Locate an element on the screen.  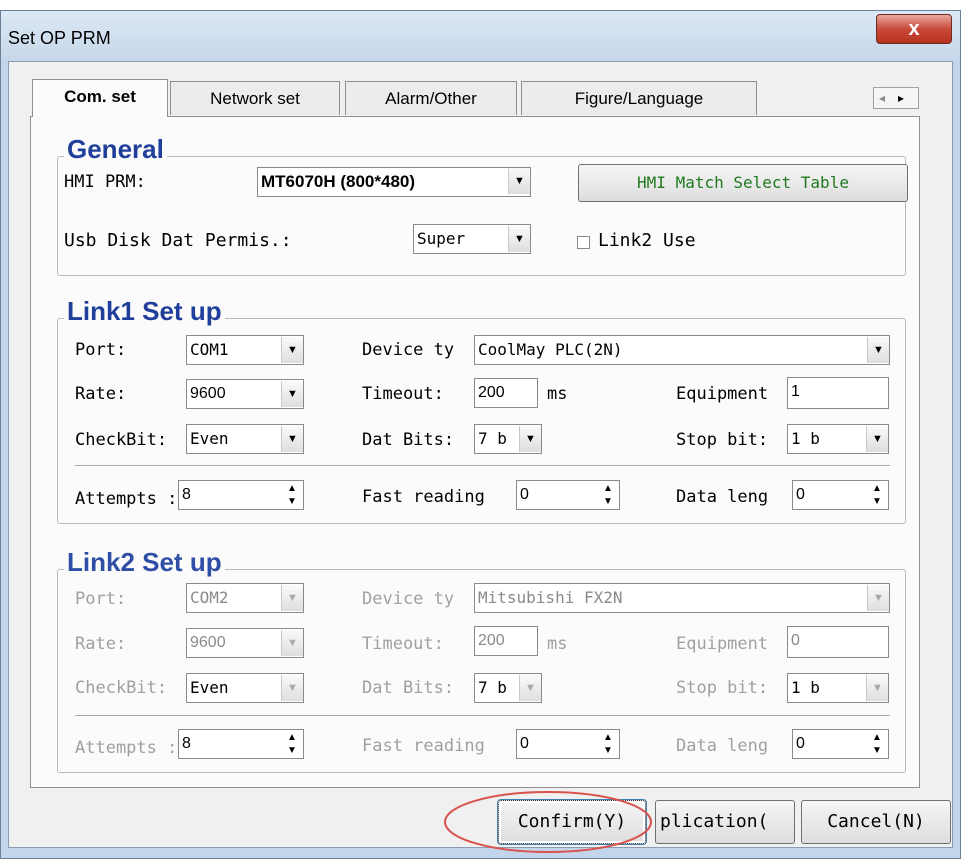
cancel-button: Cancel(N) is located at coordinates (876, 822).